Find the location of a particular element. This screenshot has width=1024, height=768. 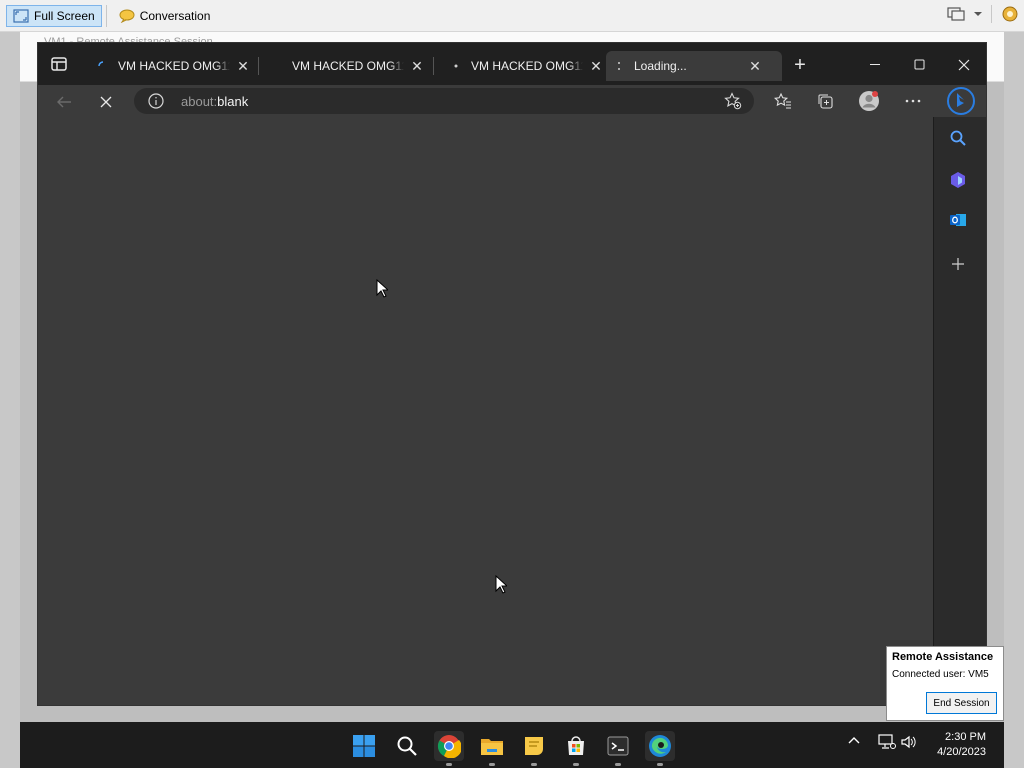

copilot-icon is located at coordinates (958, 180).